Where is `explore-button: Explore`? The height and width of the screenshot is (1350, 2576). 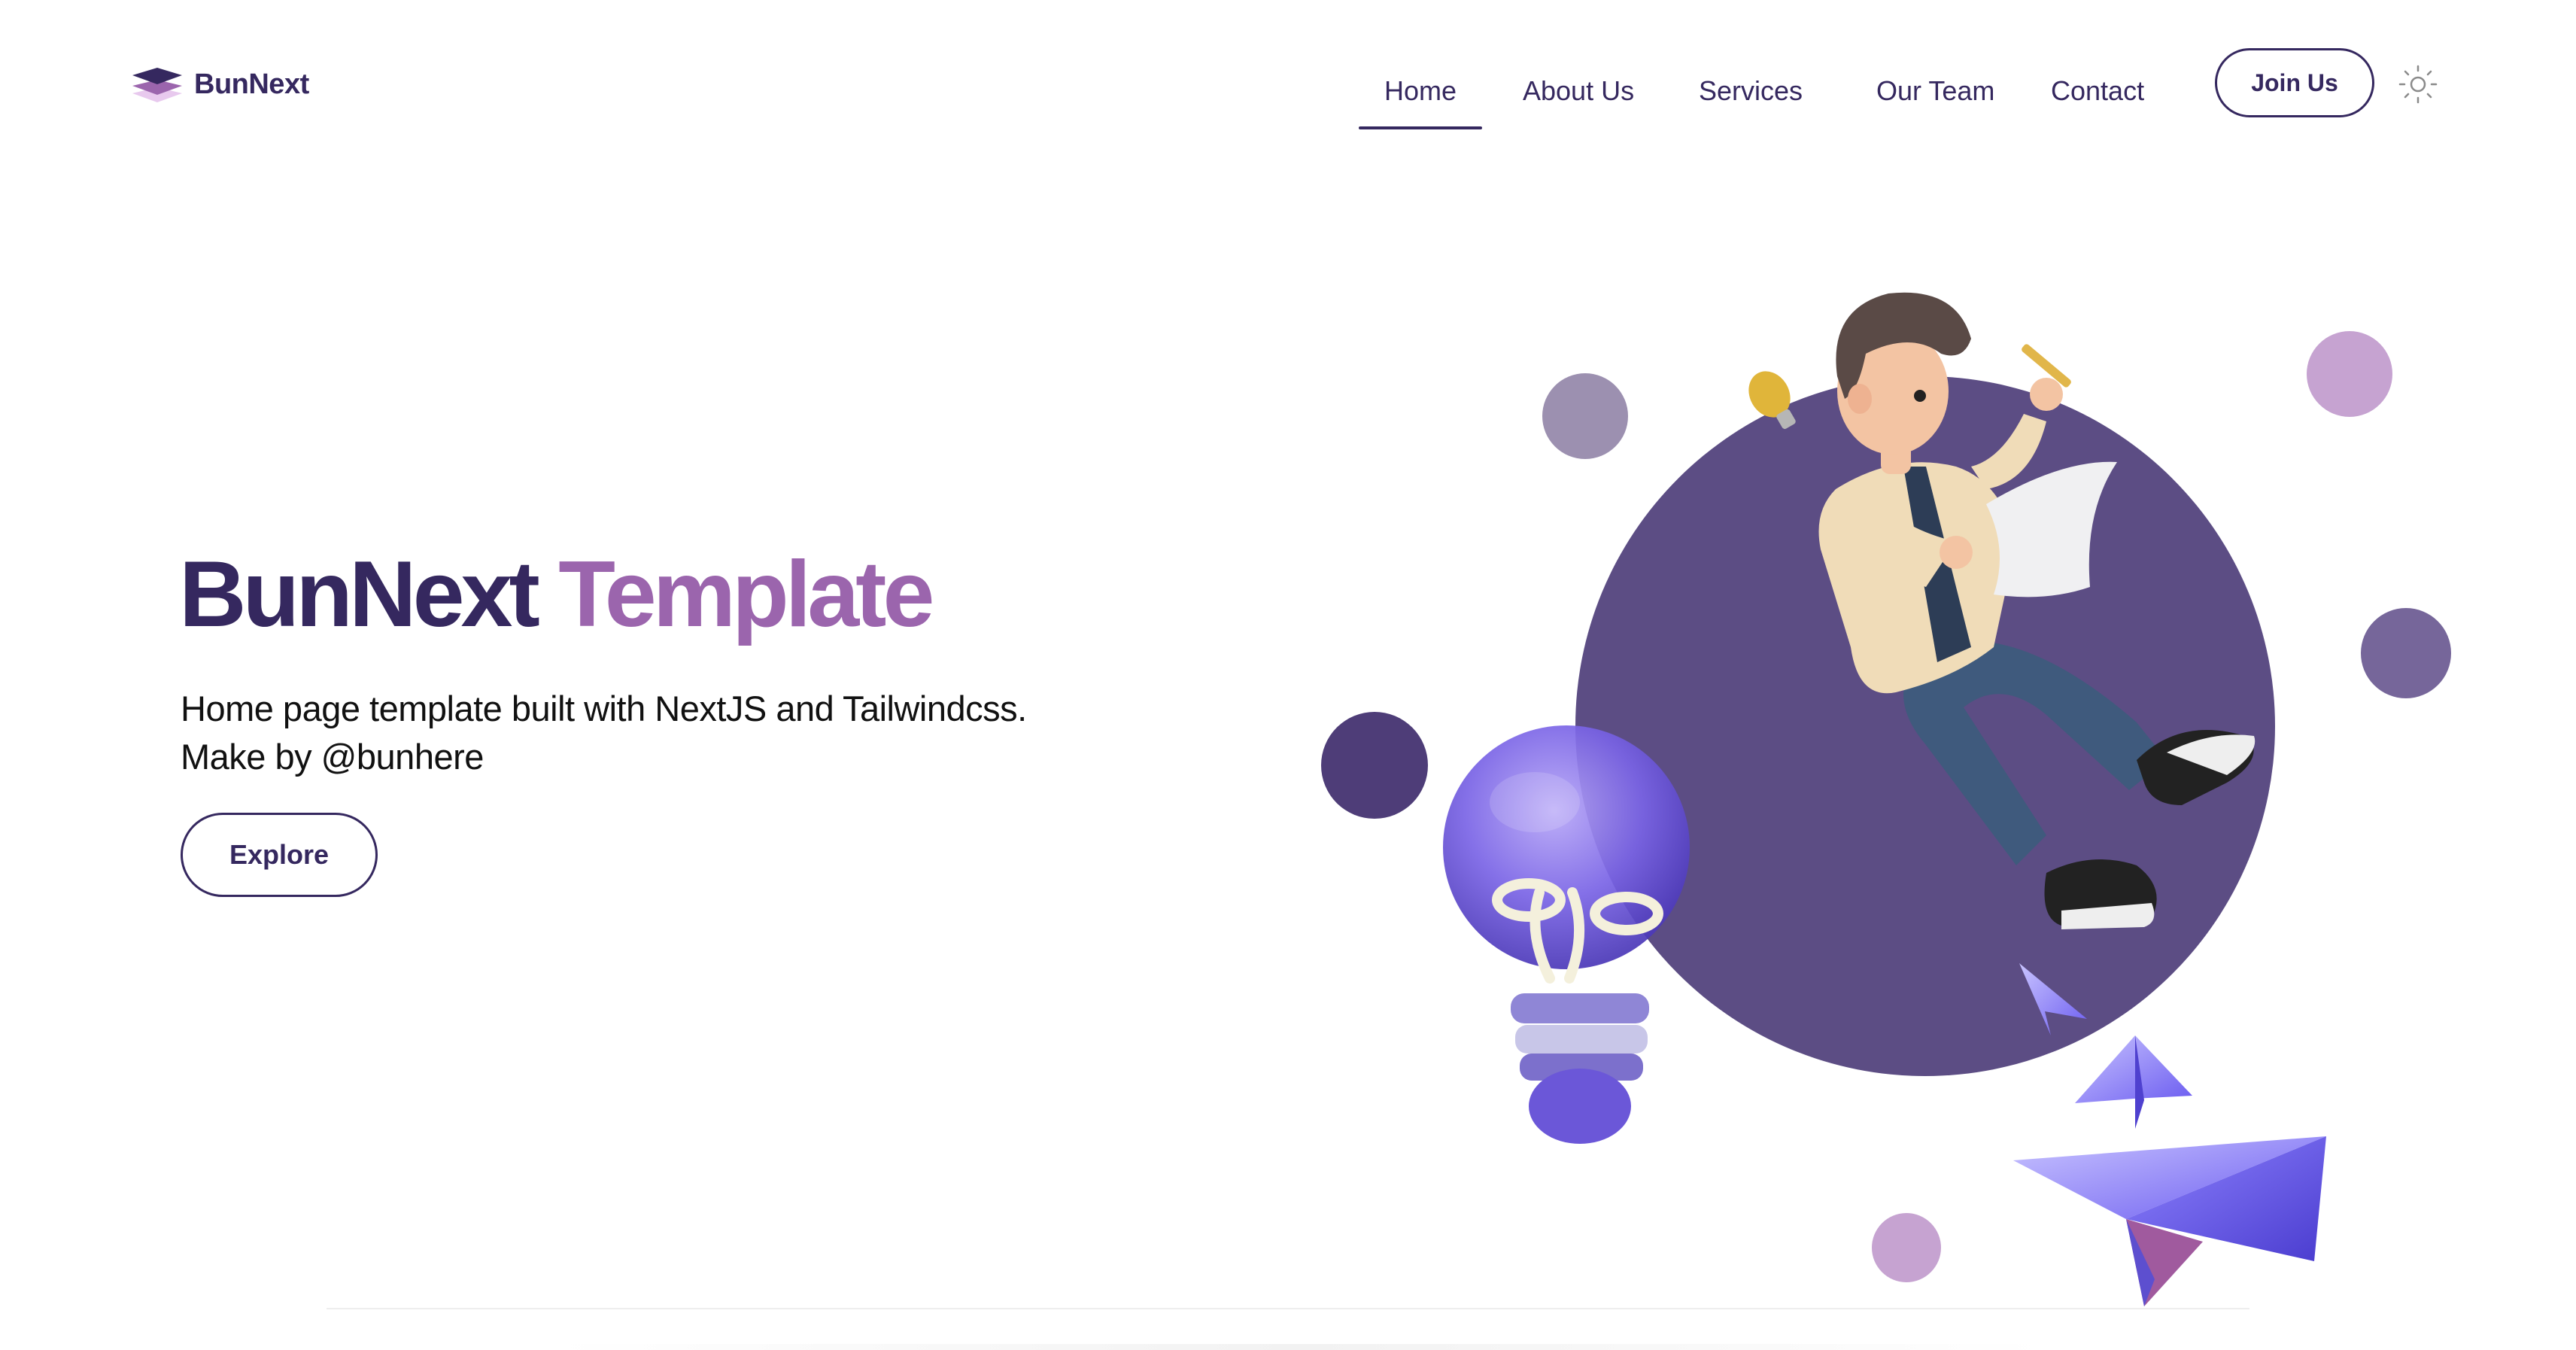
explore-button: Explore is located at coordinates (279, 855).